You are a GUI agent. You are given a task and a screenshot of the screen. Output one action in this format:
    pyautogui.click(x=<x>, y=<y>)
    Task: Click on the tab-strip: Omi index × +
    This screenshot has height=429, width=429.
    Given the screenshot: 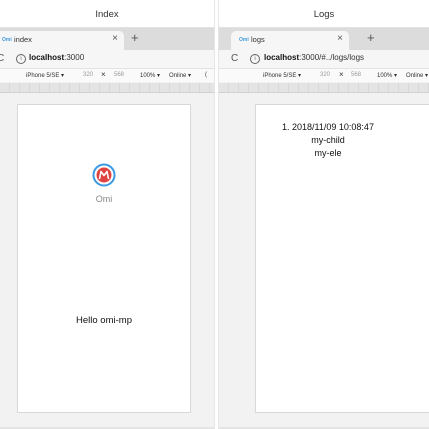 What is the action you would take?
    pyautogui.click(x=107, y=39)
    